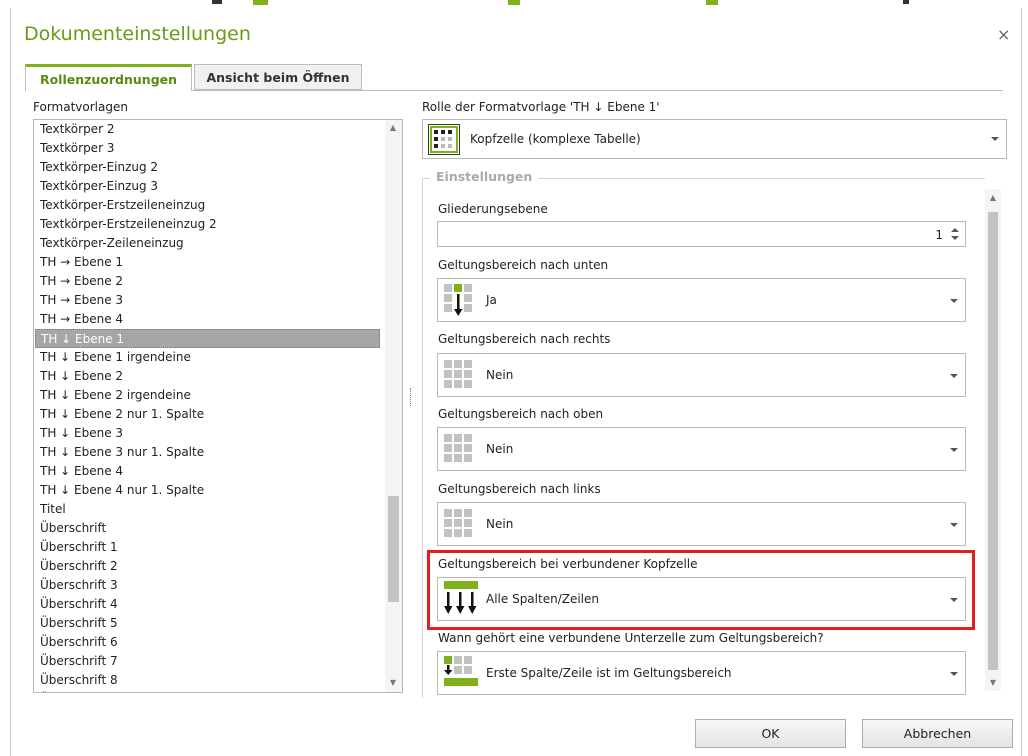 The height and width of the screenshot is (756, 1028). What do you see at coordinates (108, 77) in the screenshot?
I see `tab-rollenzuordnungen: Rollenzuordnungen` at bounding box center [108, 77].